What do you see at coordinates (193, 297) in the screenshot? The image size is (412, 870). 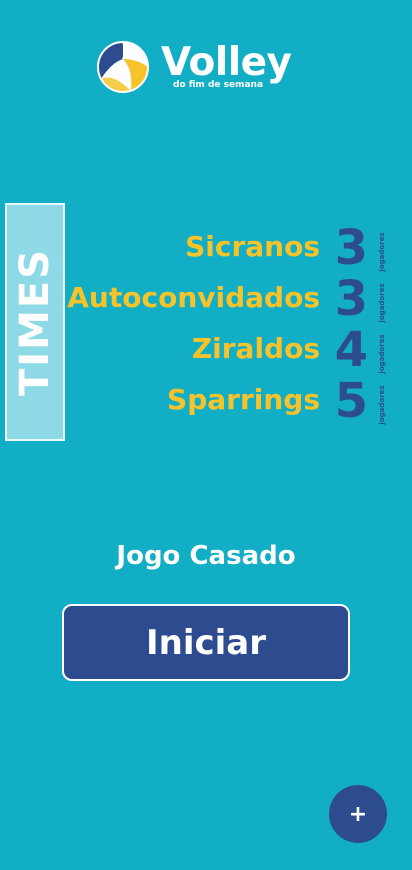 I see `team-name: Autoconvidados` at bounding box center [193, 297].